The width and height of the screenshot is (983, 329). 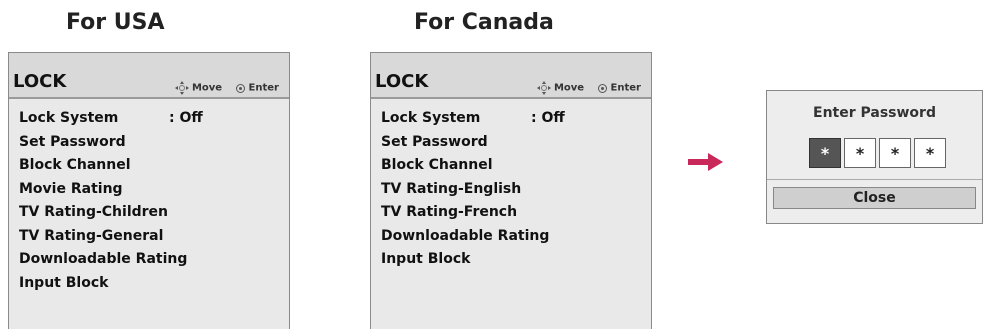 What do you see at coordinates (484, 22) in the screenshot?
I see `canada-heading: For Canada` at bounding box center [484, 22].